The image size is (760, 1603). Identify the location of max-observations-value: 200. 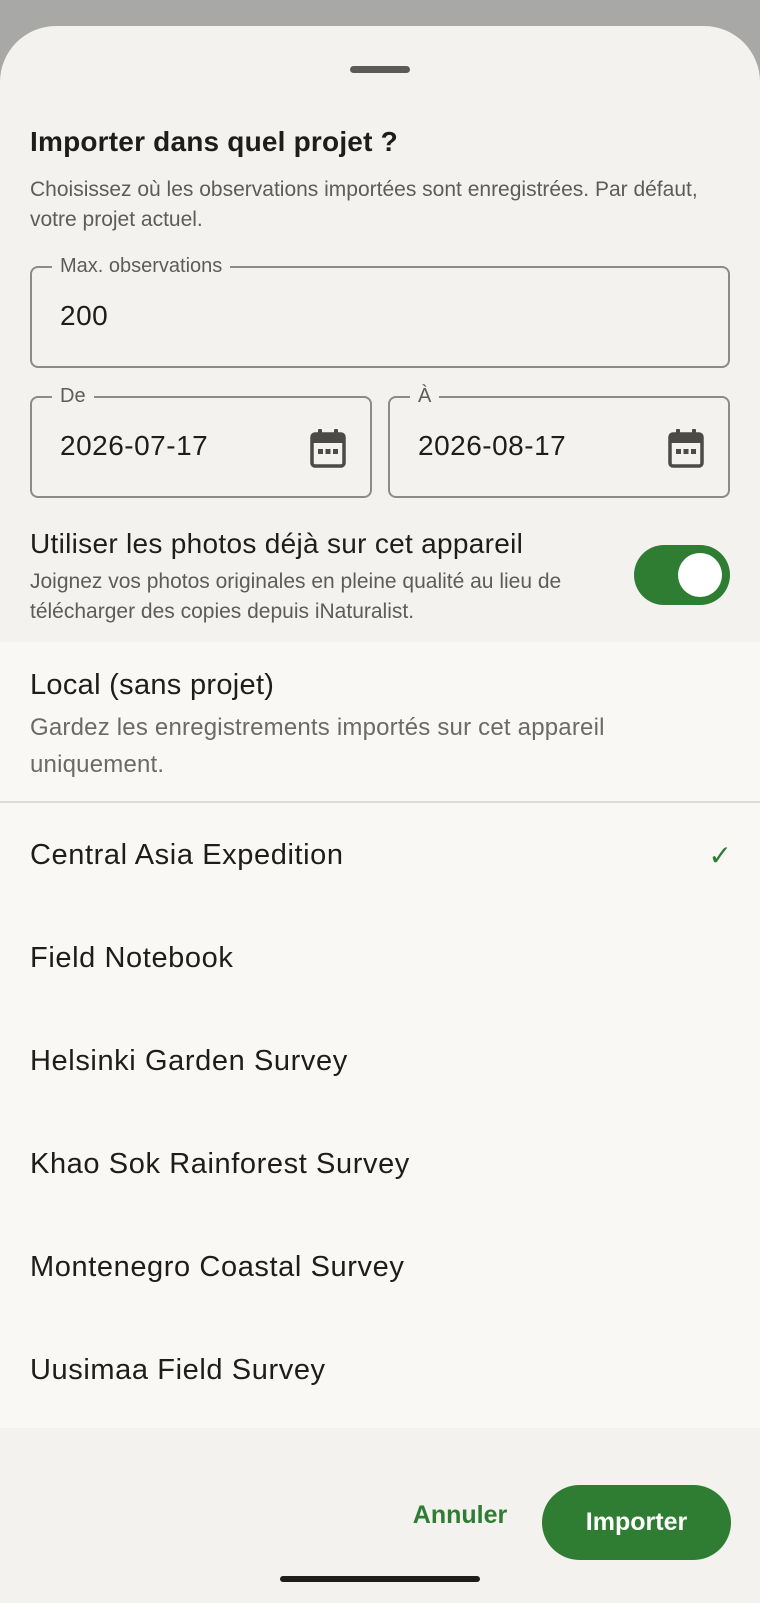
(84, 315).